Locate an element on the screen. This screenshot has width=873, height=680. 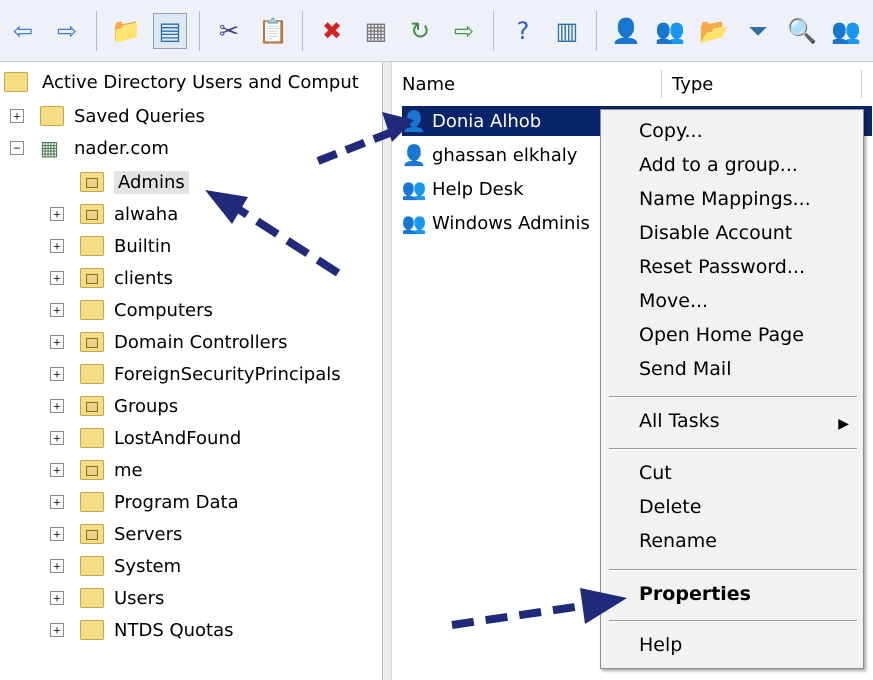
arrow-to-user is located at coordinates (365, 138).